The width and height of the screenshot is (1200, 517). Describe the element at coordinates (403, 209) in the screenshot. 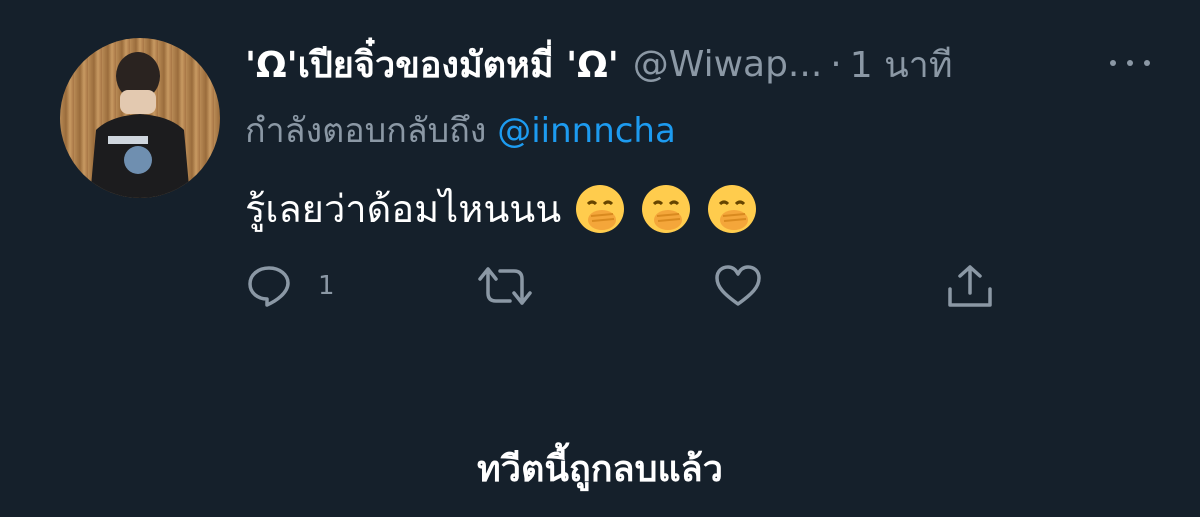

I see `tweet-body: รู้เลยว่าด้อมไหนนน` at that location.